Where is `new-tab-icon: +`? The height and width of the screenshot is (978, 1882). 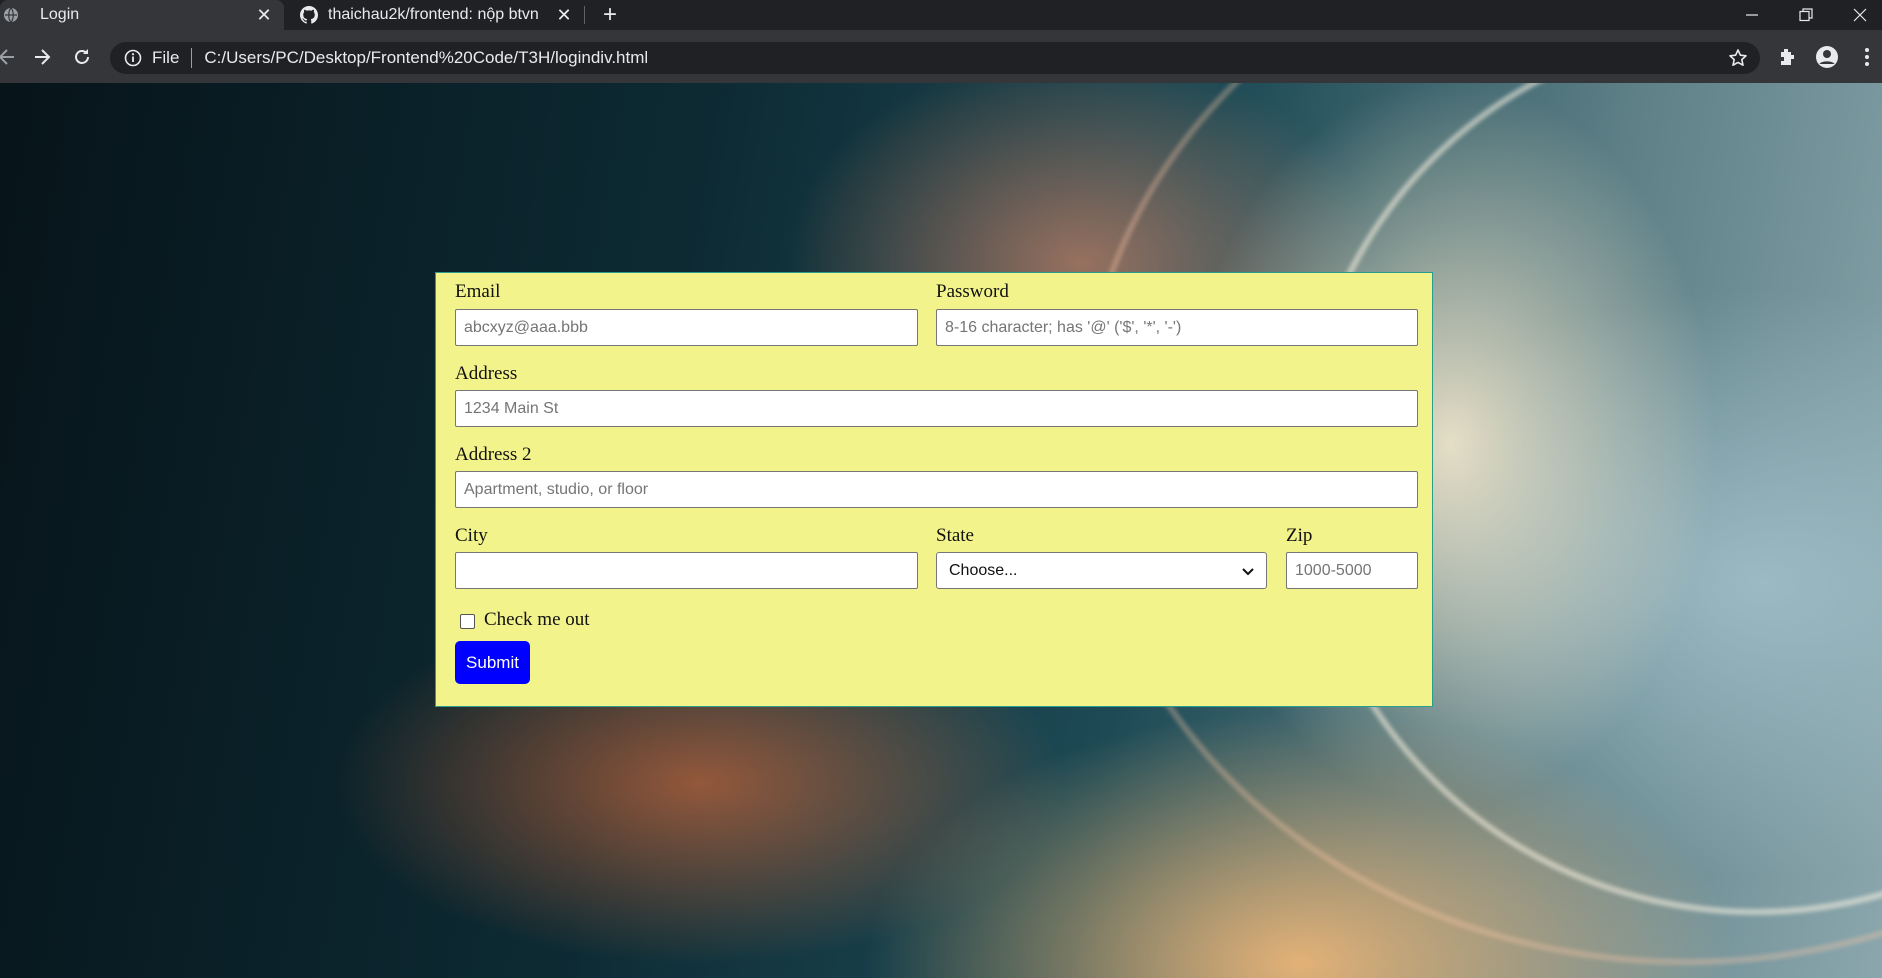
new-tab-icon: + is located at coordinates (610, 14).